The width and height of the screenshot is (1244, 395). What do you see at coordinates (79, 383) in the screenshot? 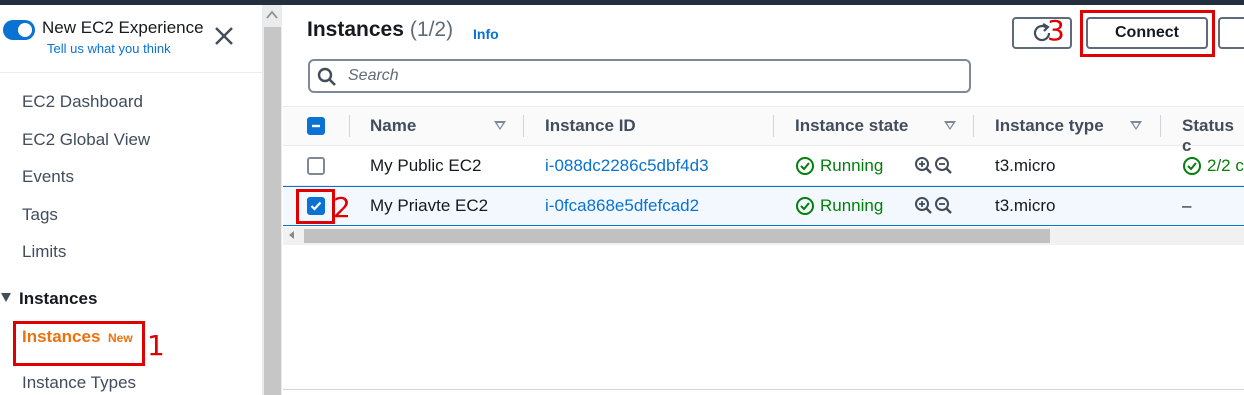
I see `sidebar-item-instance-types: Instance Types` at bounding box center [79, 383].